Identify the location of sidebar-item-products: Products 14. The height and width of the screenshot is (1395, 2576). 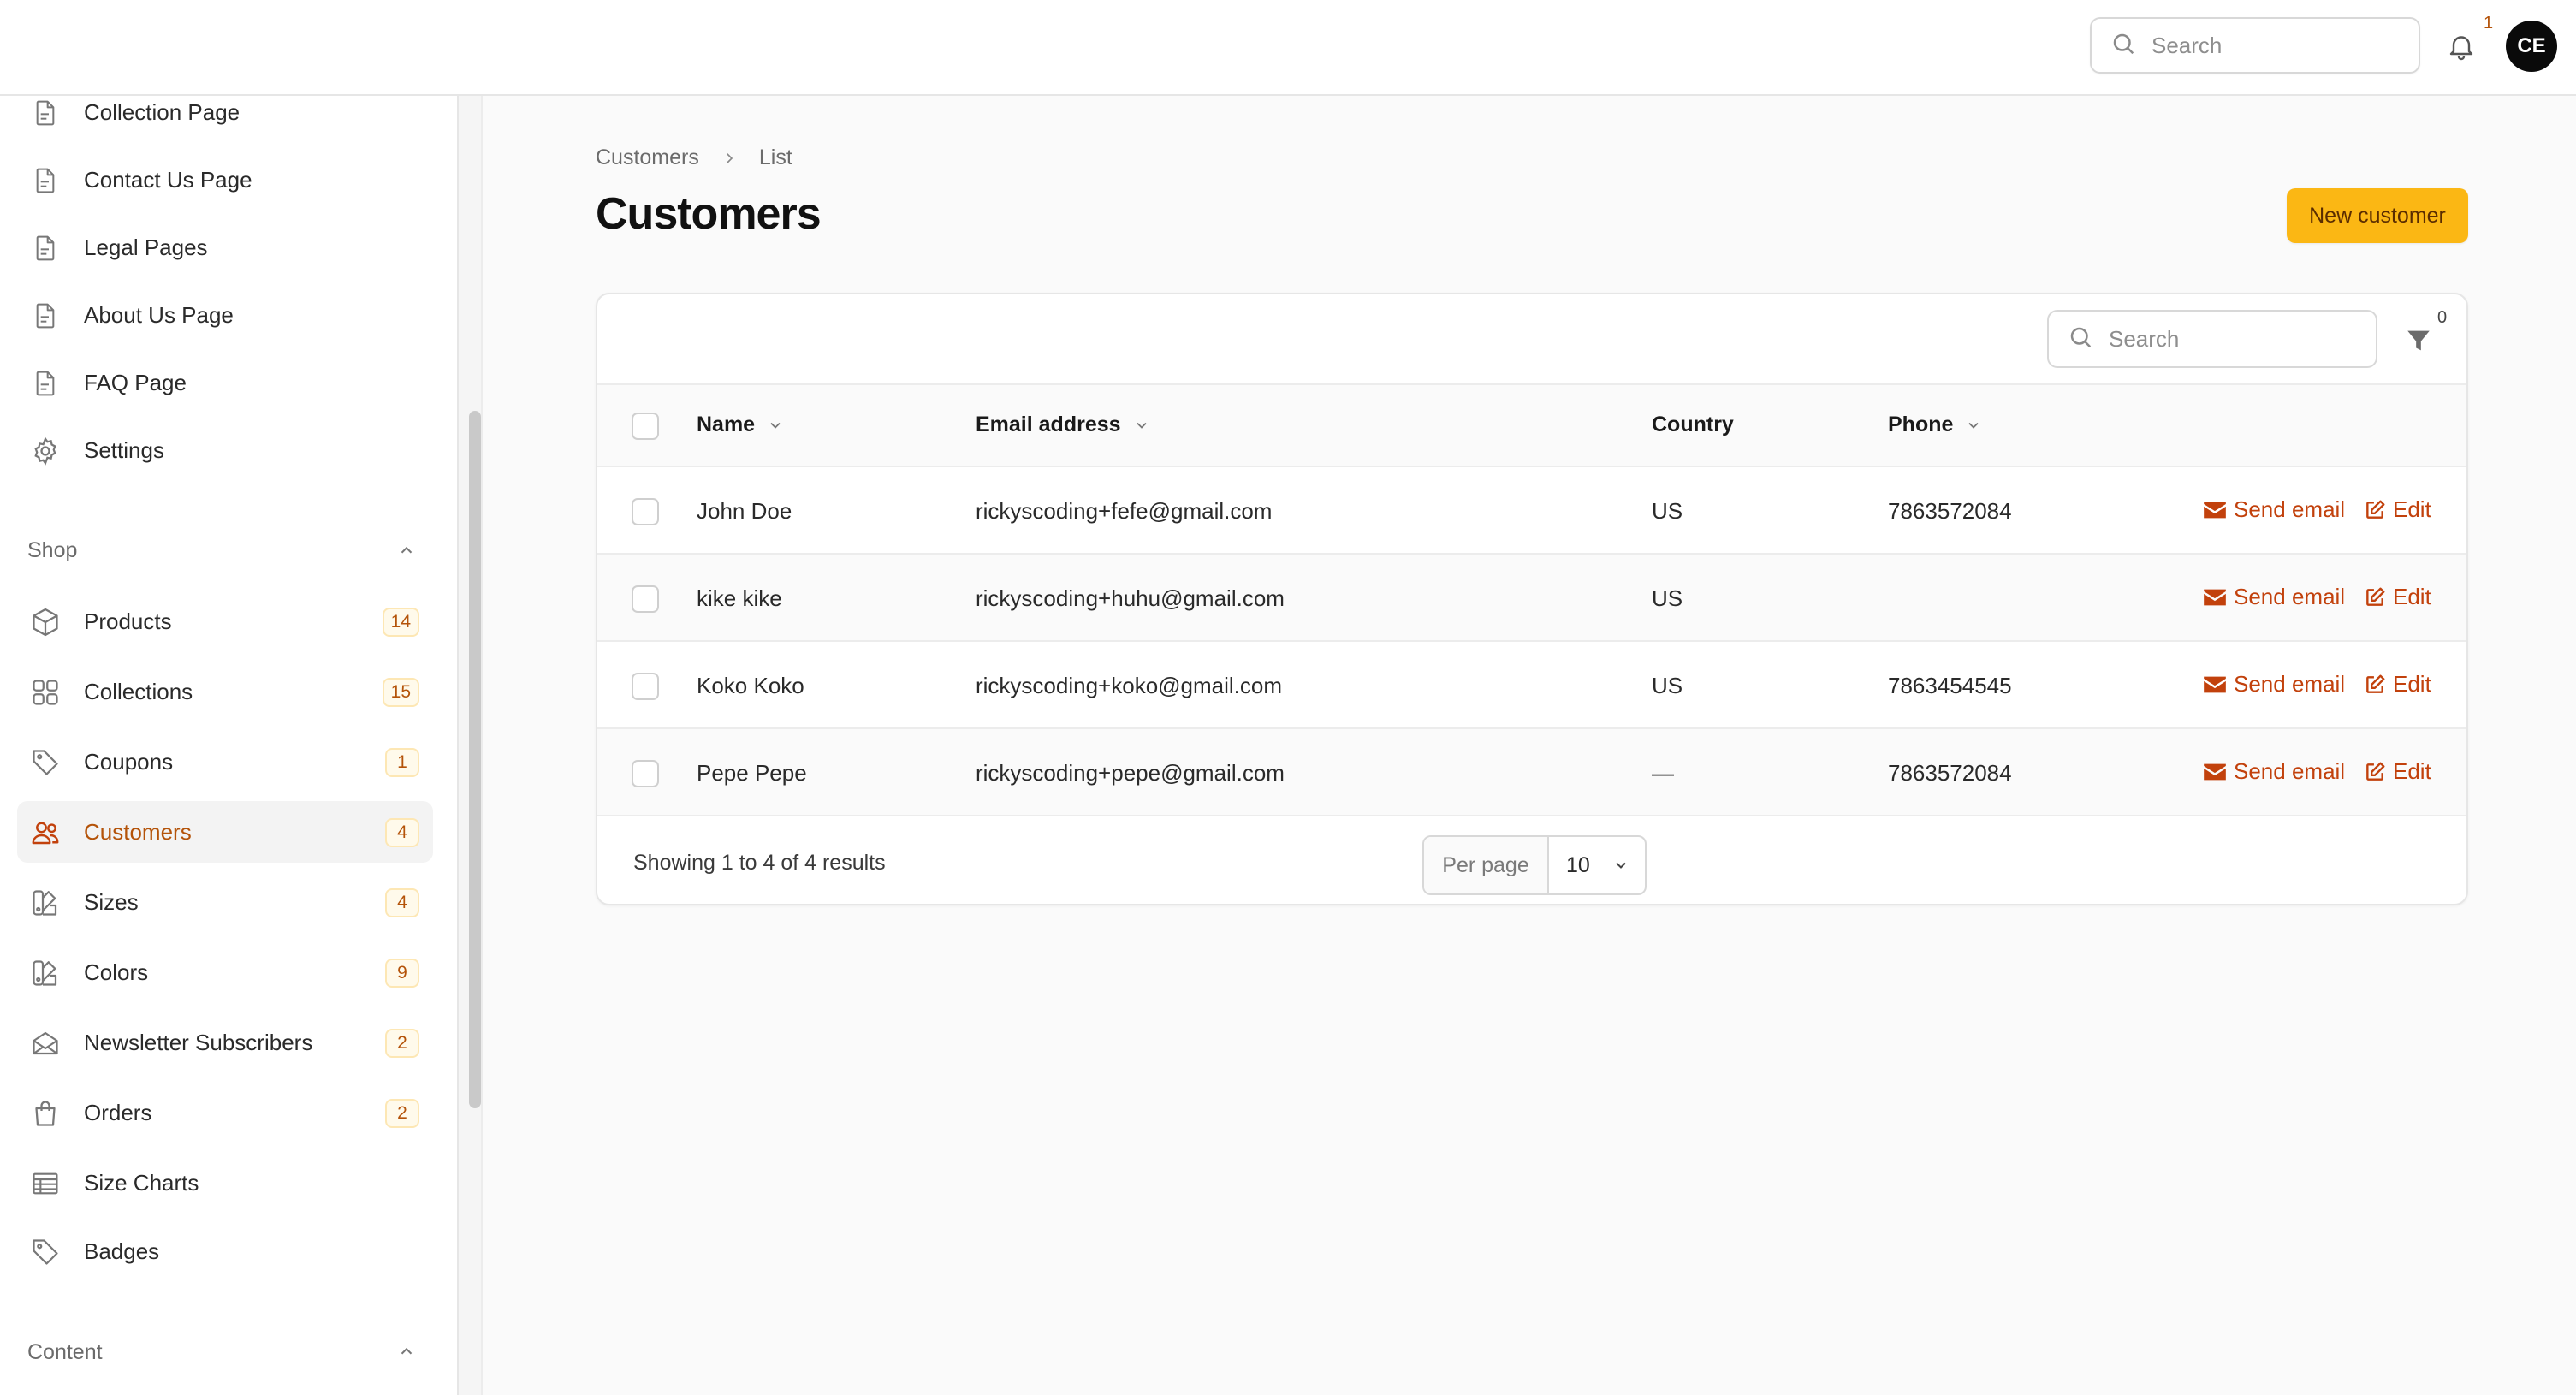
(225, 621).